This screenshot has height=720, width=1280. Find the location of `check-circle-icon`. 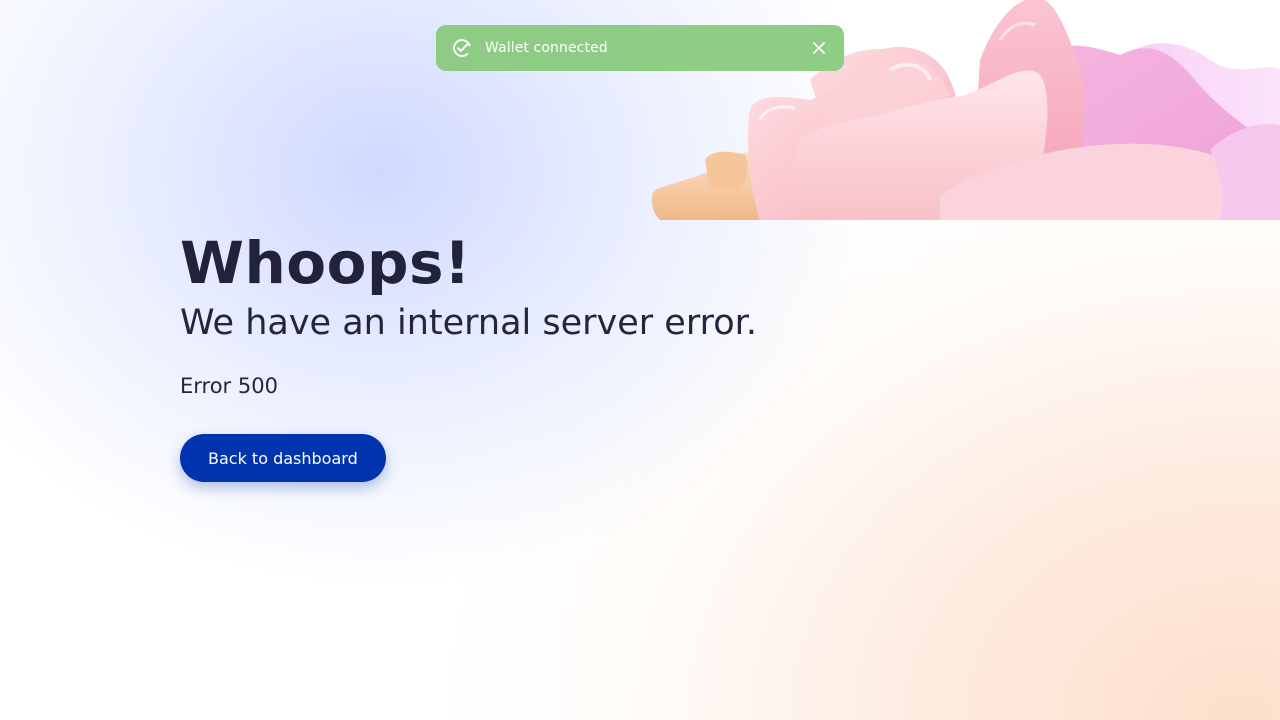

check-circle-icon is located at coordinates (462, 48).